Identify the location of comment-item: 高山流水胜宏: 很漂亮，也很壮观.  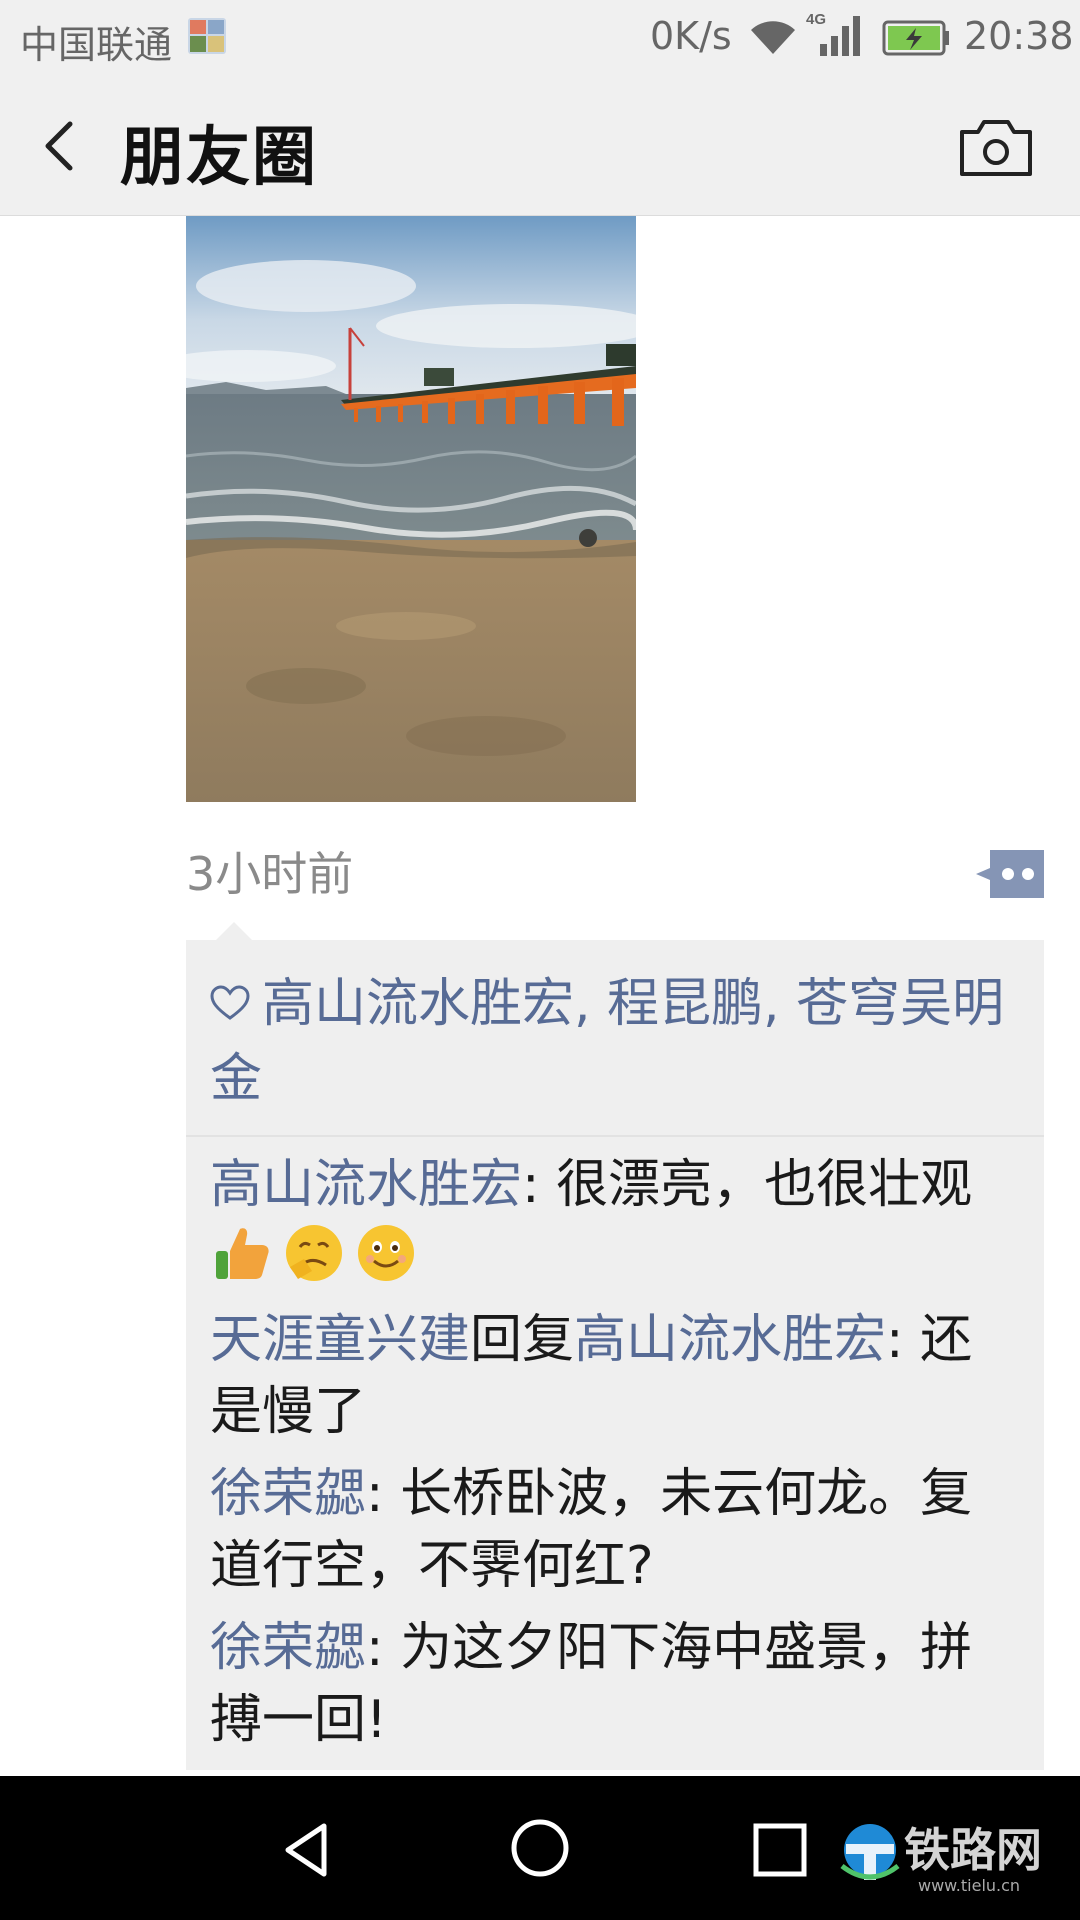
(615, 1221).